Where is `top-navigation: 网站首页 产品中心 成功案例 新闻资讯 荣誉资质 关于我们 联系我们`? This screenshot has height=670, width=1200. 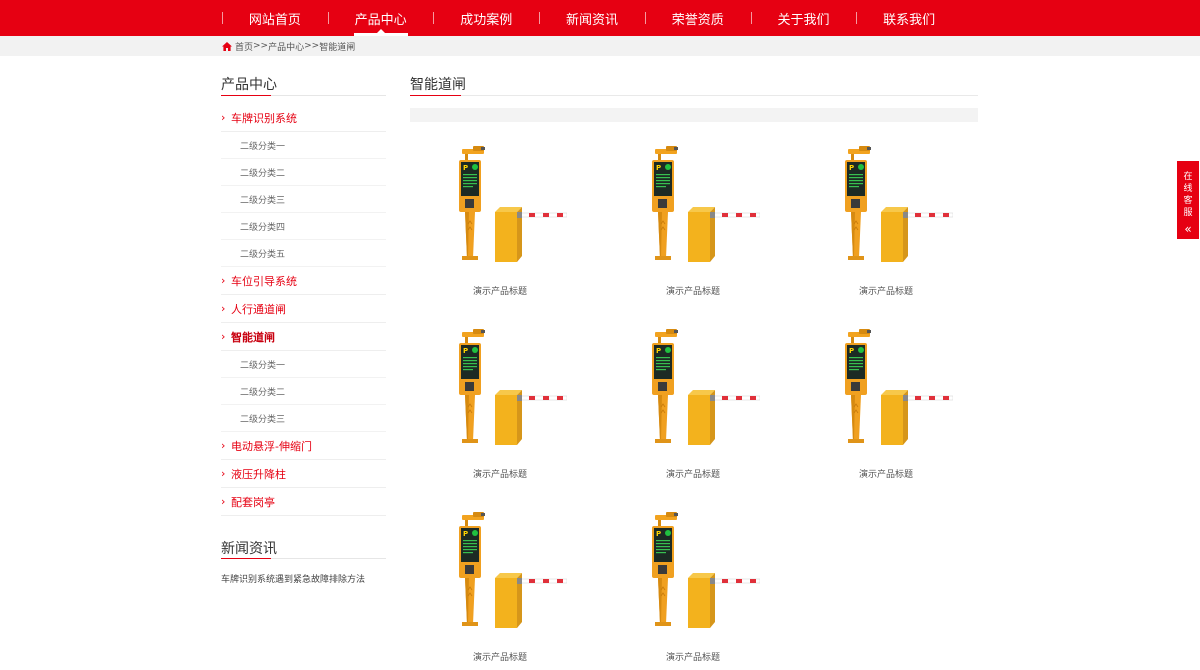
top-navigation: 网站首页 产品中心 成功案例 新闻资讯 荣誉资质 关于我们 联系我们 is located at coordinates (600, 18).